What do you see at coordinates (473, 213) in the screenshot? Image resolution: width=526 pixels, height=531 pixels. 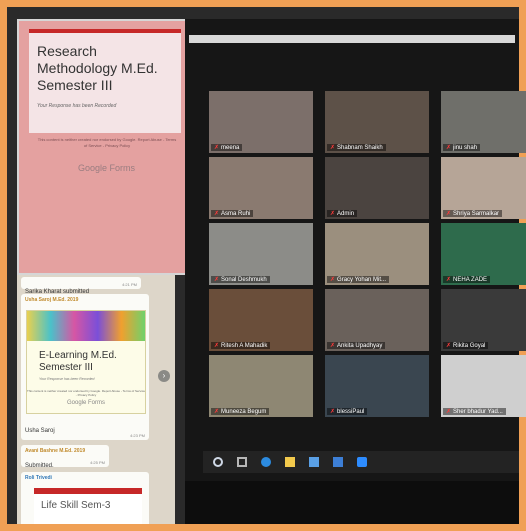 I see `participant-name: ✗ Shriya Sarmalkar` at bounding box center [473, 213].